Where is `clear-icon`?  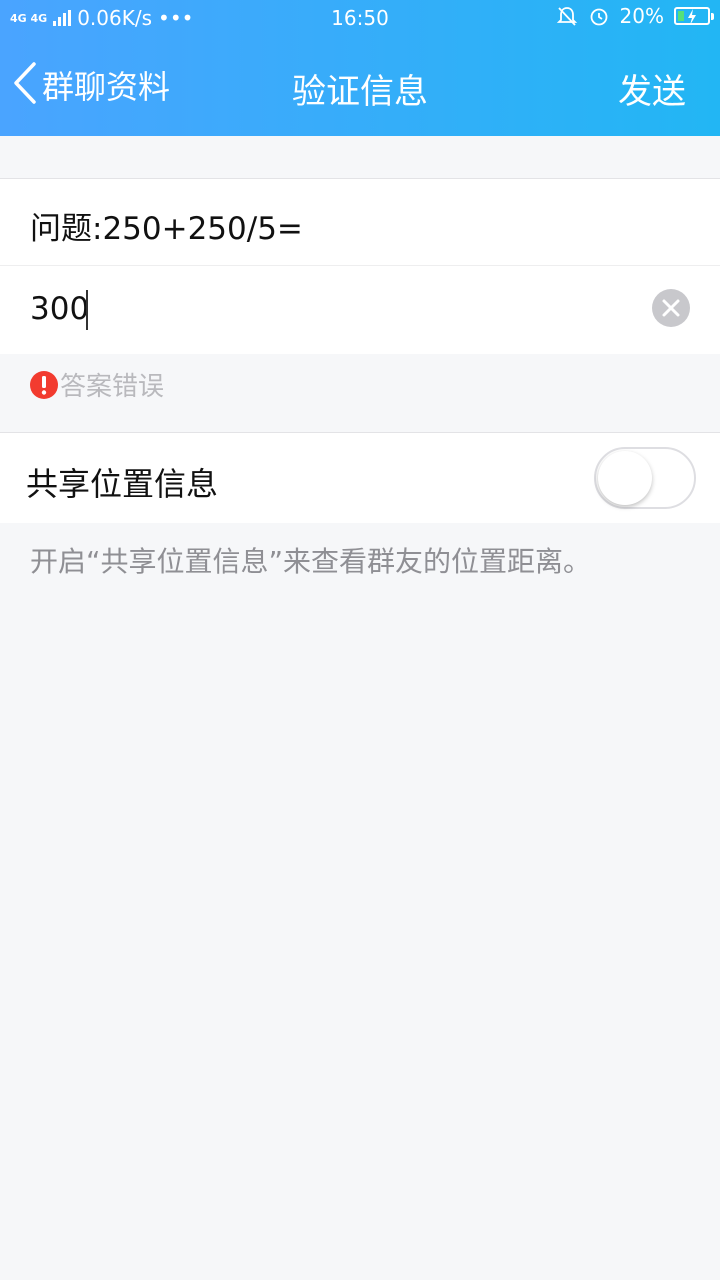
clear-icon is located at coordinates (671, 308).